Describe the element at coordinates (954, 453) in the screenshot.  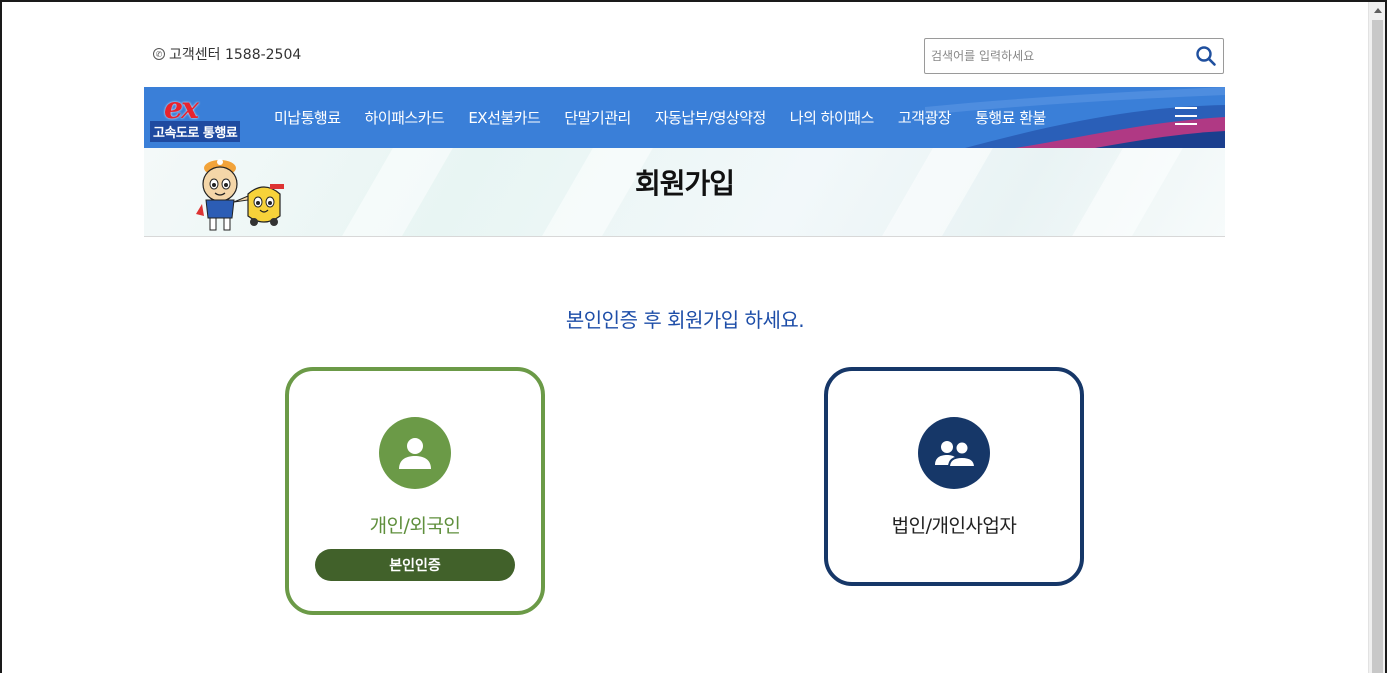
I see `group-icon` at that location.